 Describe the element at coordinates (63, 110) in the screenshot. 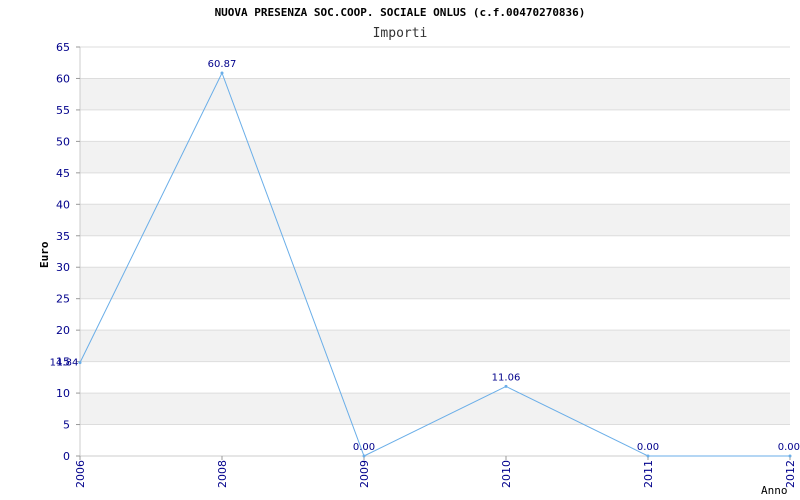

I see `y-tick-label: 55` at that location.